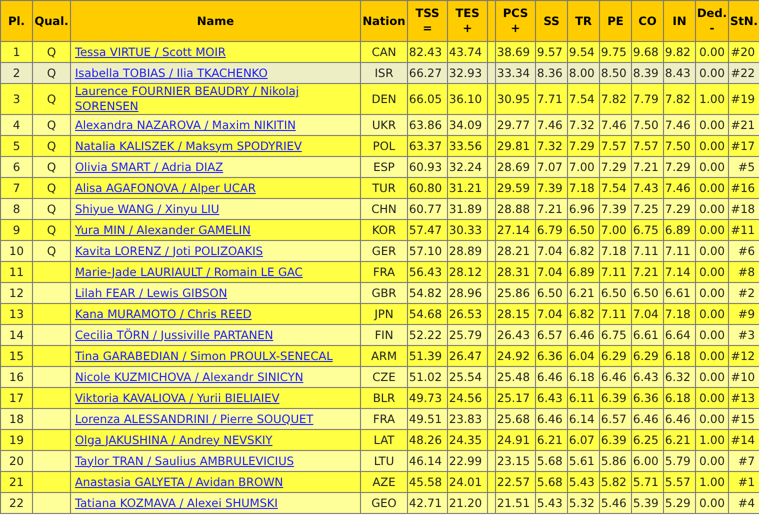 The image size is (759, 521). I want to click on column-header: Ded. -, so click(712, 21).